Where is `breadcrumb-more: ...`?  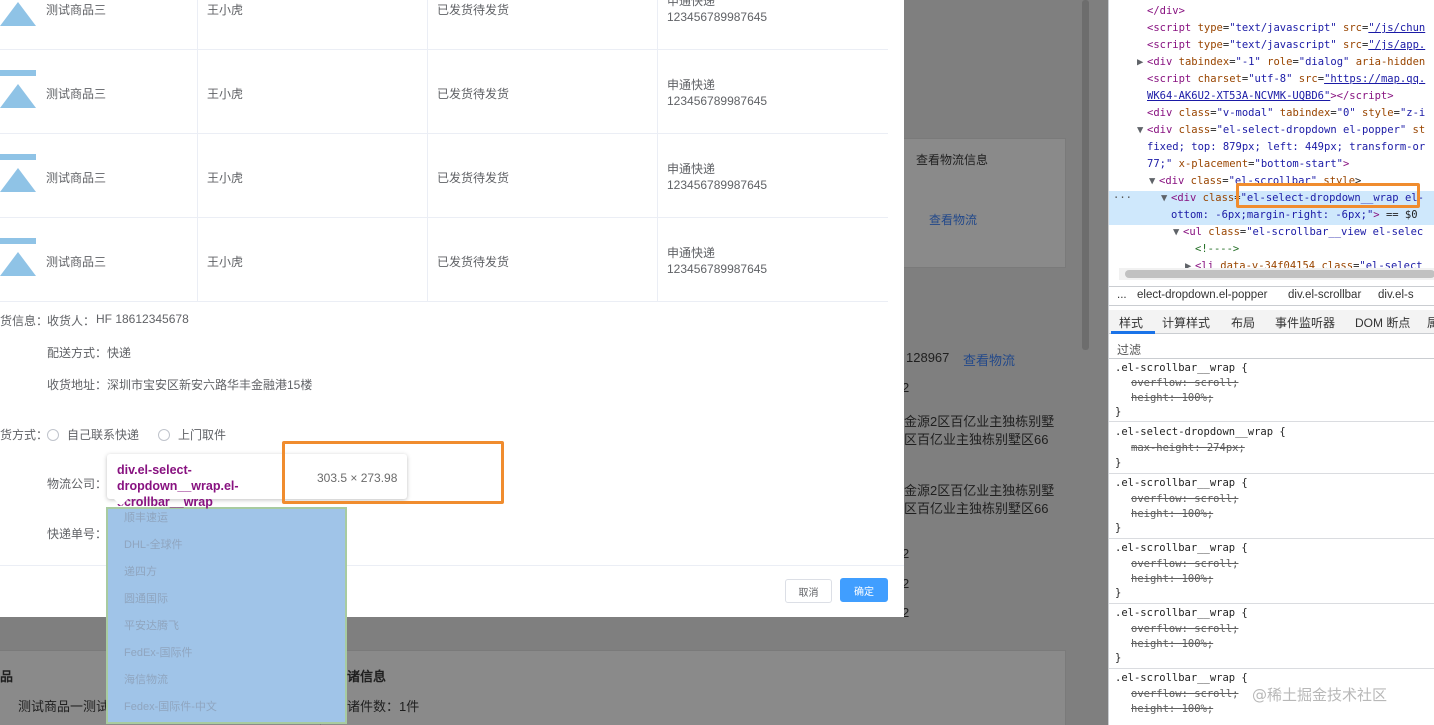 breadcrumb-more: ... is located at coordinates (1122, 295).